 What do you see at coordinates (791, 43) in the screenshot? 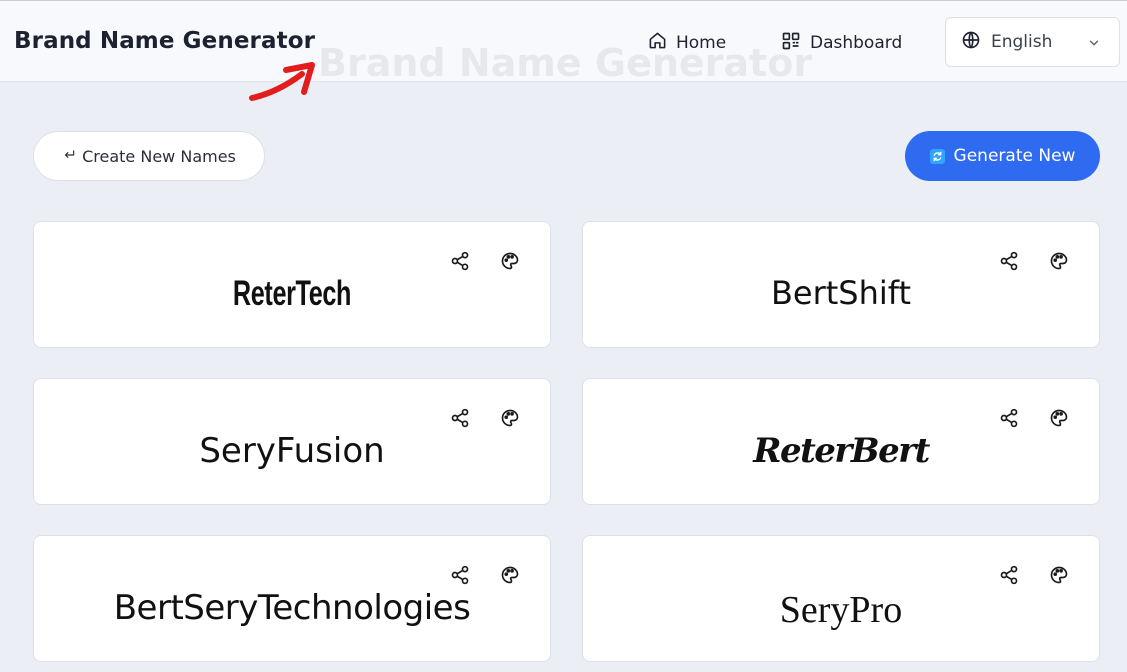
I see `dashboard-icon` at bounding box center [791, 43].